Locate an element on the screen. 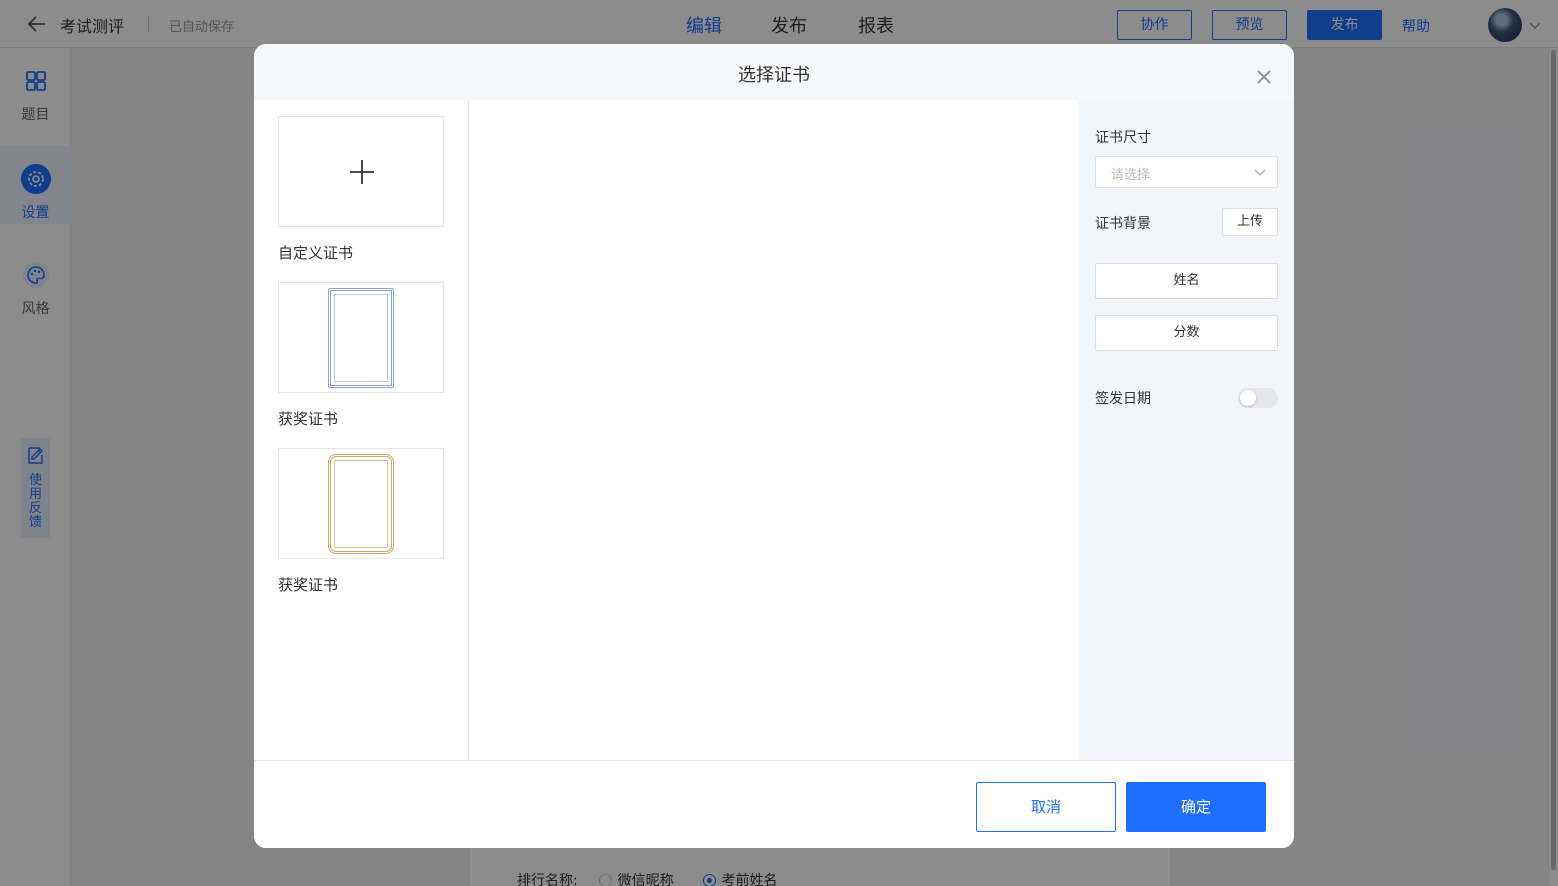  certificate-properties: 证书尺寸 请选择 证书背景 上传 姓名 分数 签发日期 is located at coordinates (1186, 430).